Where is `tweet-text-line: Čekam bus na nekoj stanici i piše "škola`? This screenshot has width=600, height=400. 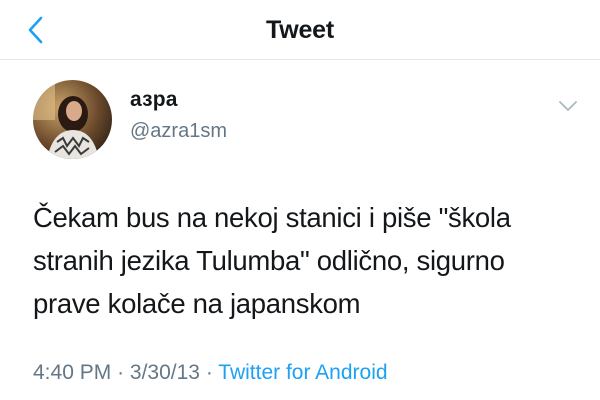
tweet-text-line: Čekam bus na nekoj stanici i piše "škola is located at coordinates (272, 217).